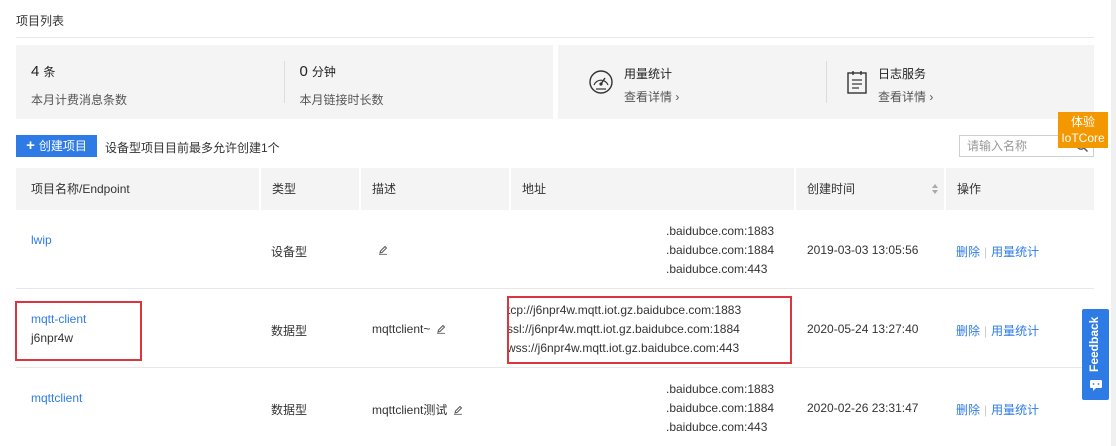 The image size is (1116, 446). I want to click on services-panel: 用量统计 查看详情 › 日志服务 查看详情 ›, so click(826, 82).